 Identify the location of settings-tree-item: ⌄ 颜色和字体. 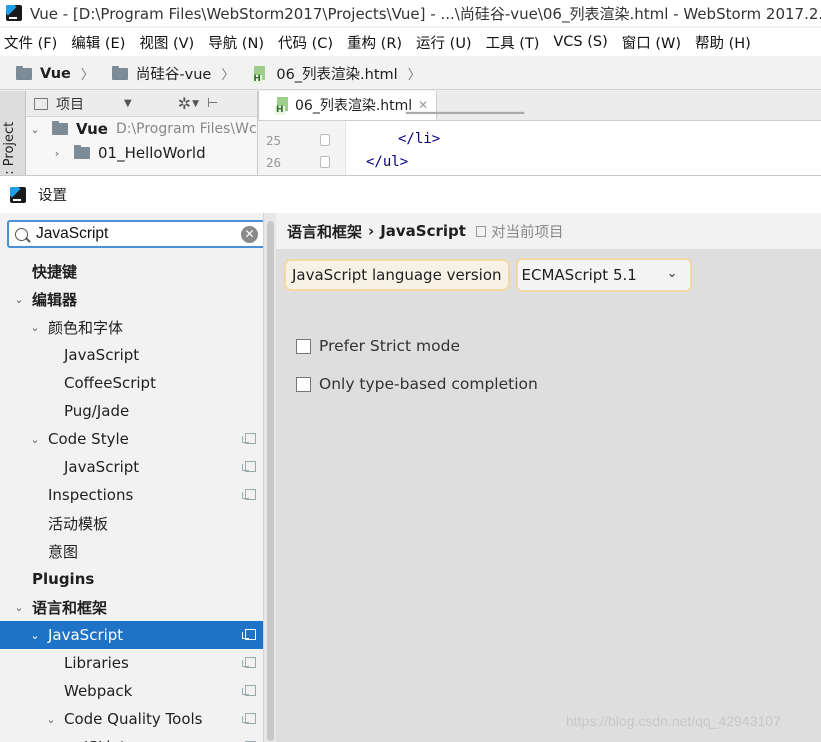
(131, 327).